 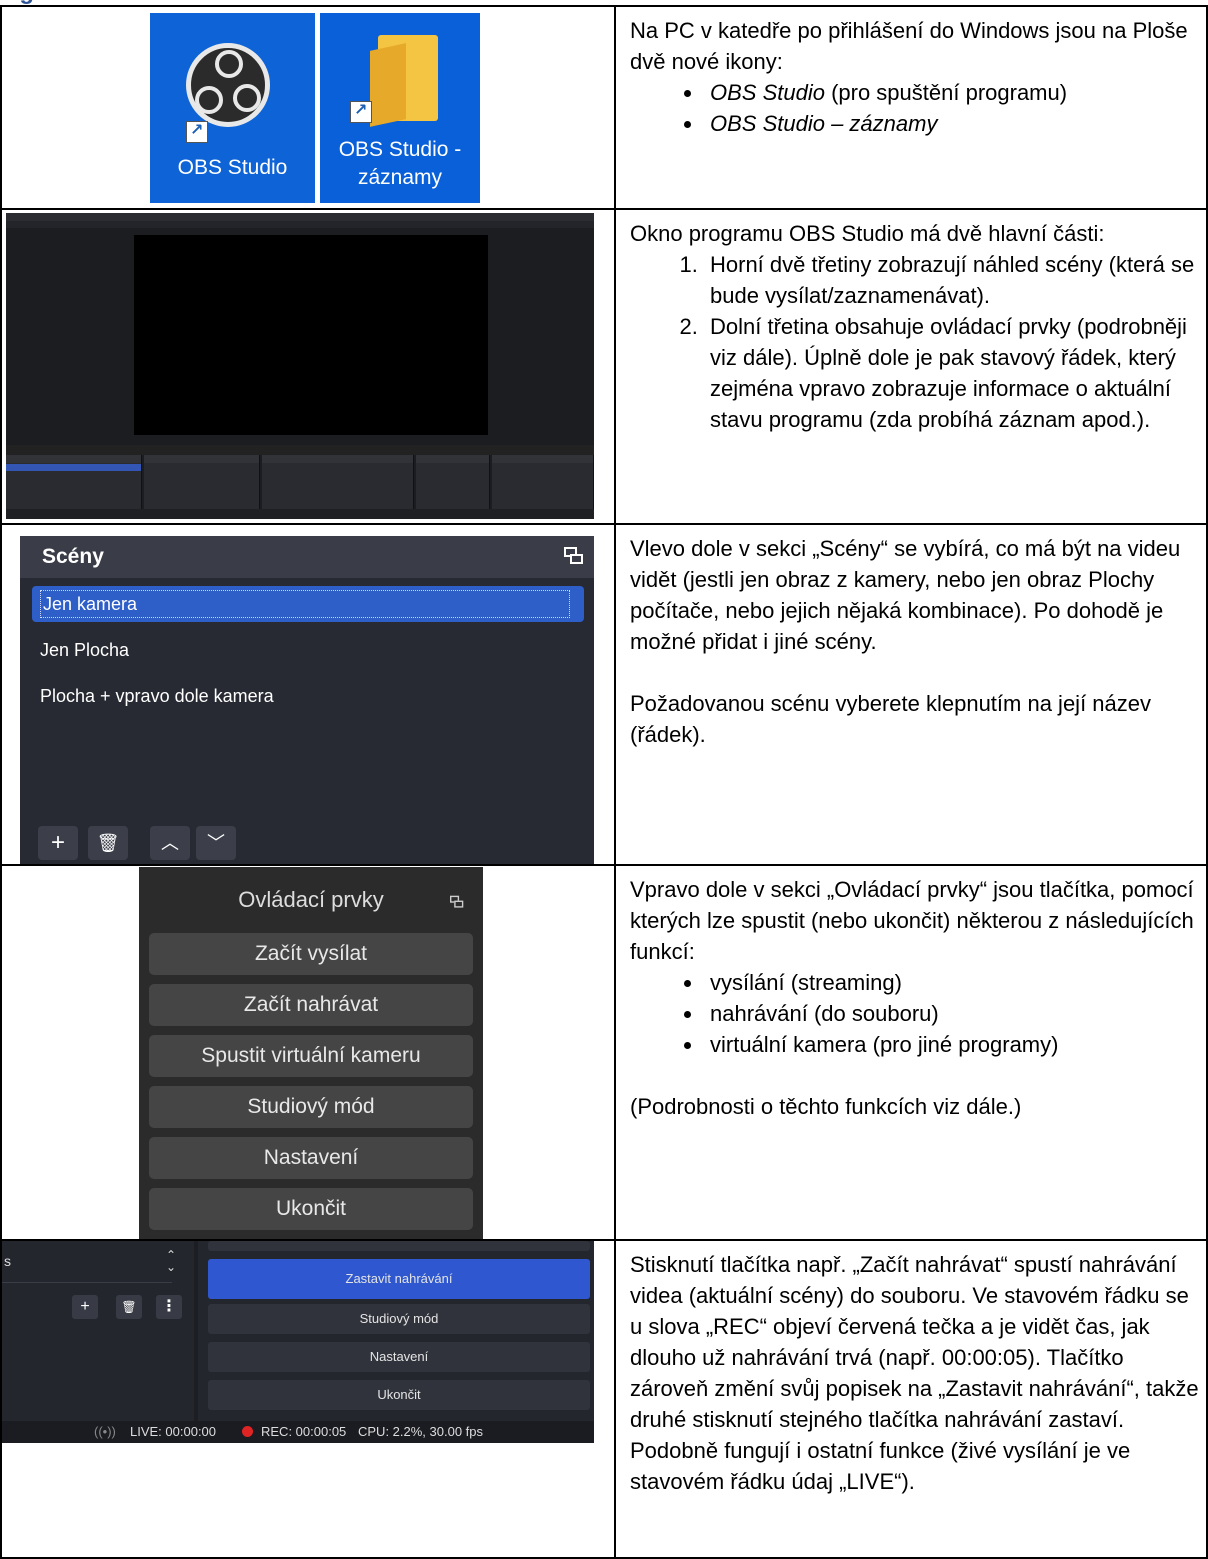 What do you see at coordinates (952, 1013) in the screenshot?
I see `list-item: nahrávání (do souboru)` at bounding box center [952, 1013].